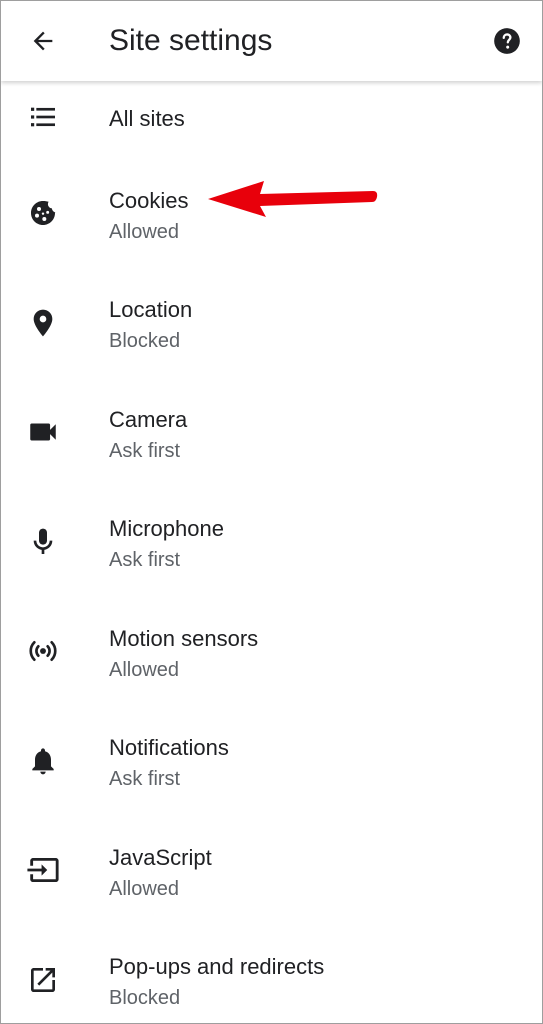 This screenshot has height=1024, width=543. What do you see at coordinates (271, 120) in the screenshot?
I see `list-item-all-sites: All sites` at bounding box center [271, 120].